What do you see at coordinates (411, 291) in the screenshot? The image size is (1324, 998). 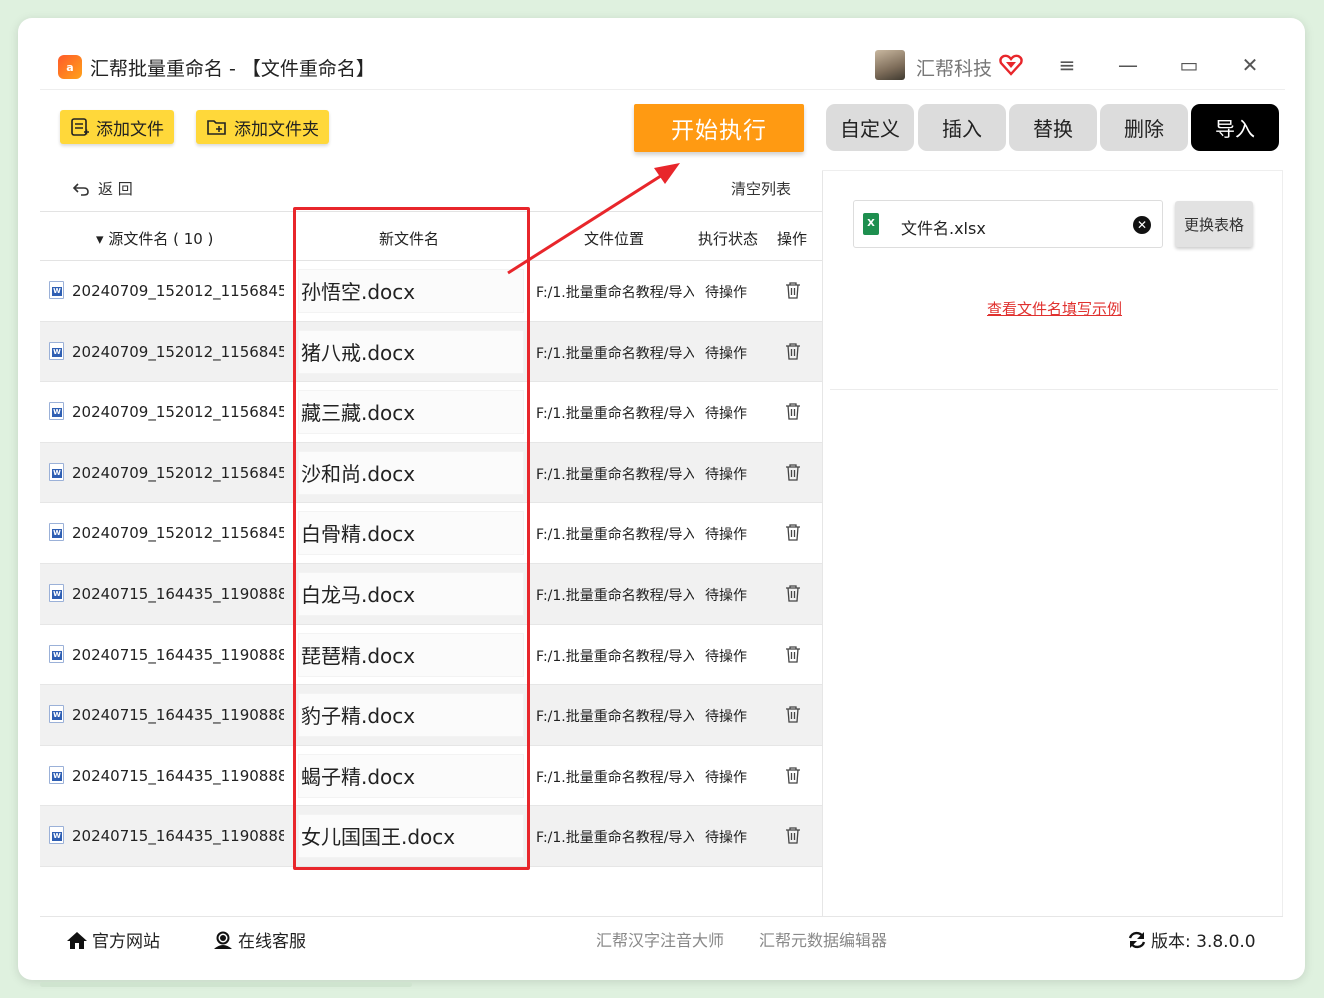 I see `new-name: 孙悟空.docx` at bounding box center [411, 291].